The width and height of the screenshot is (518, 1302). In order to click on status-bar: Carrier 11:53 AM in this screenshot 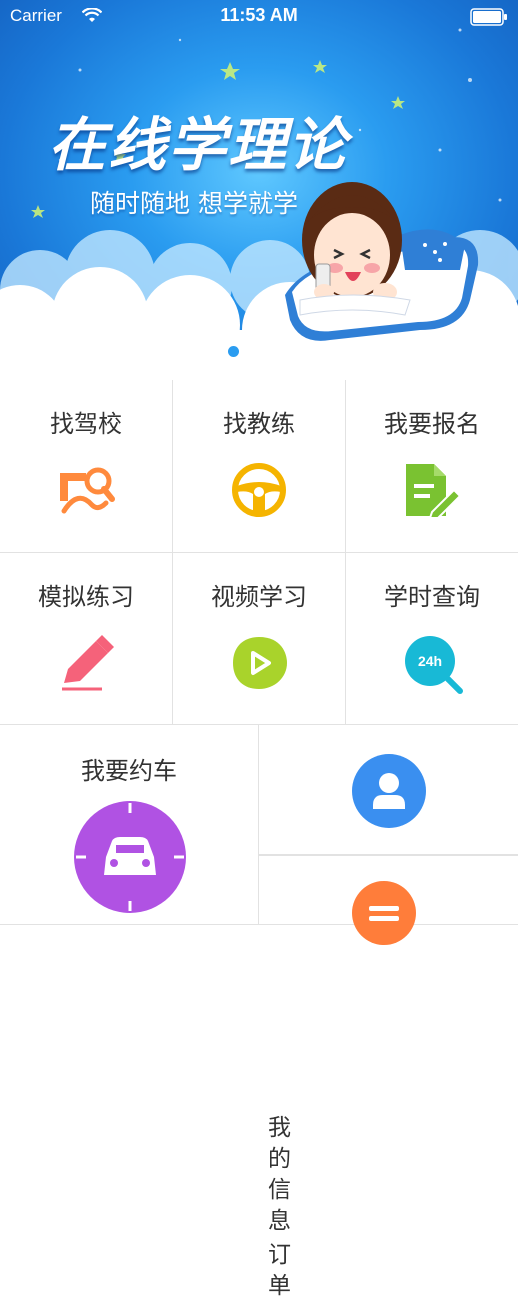, I will do `click(259, 17)`.